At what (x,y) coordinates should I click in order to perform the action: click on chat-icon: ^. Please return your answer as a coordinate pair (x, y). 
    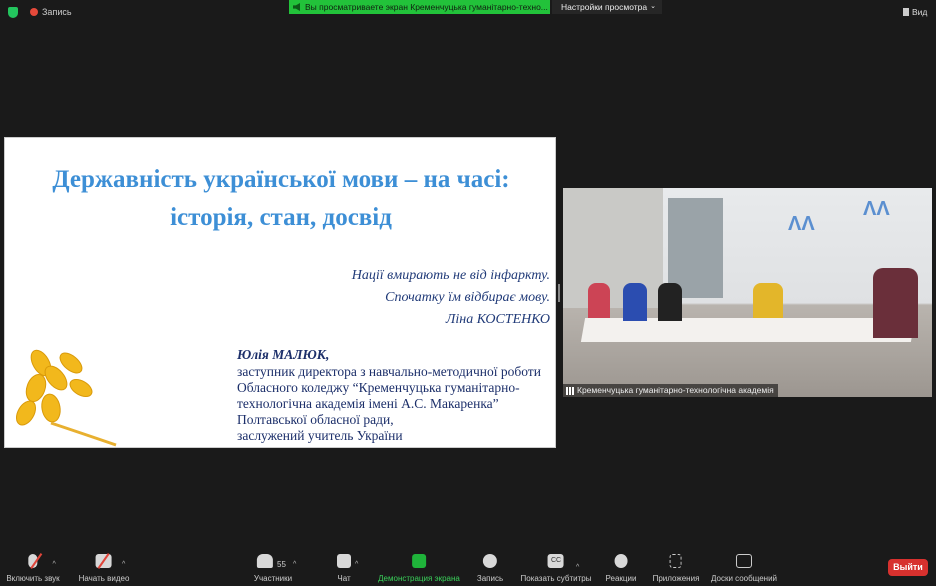
    Looking at the image, I should click on (347, 561).